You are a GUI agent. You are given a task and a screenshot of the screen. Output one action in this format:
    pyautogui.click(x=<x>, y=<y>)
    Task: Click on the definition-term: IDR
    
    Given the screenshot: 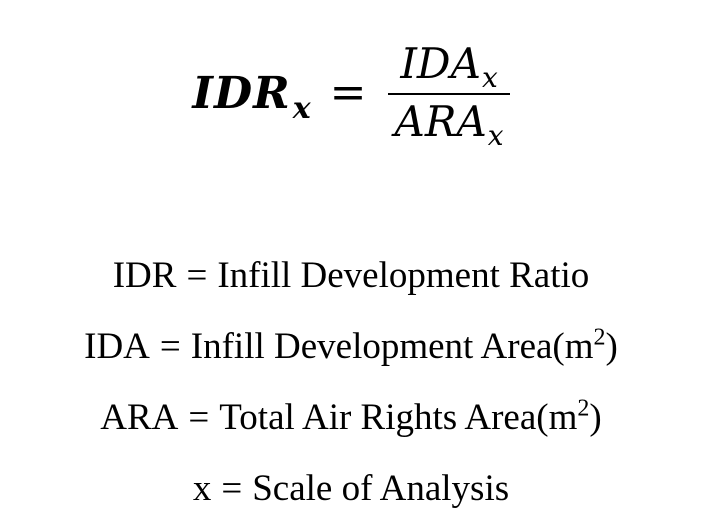 What is the action you would take?
    pyautogui.click(x=144, y=275)
    